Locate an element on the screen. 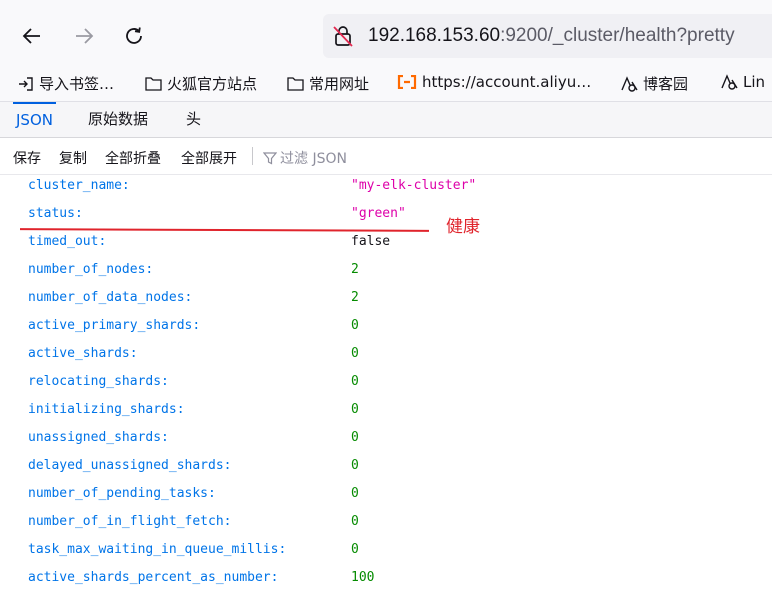  json-row: active_shards_percent_as_number: 100 is located at coordinates (386, 579).